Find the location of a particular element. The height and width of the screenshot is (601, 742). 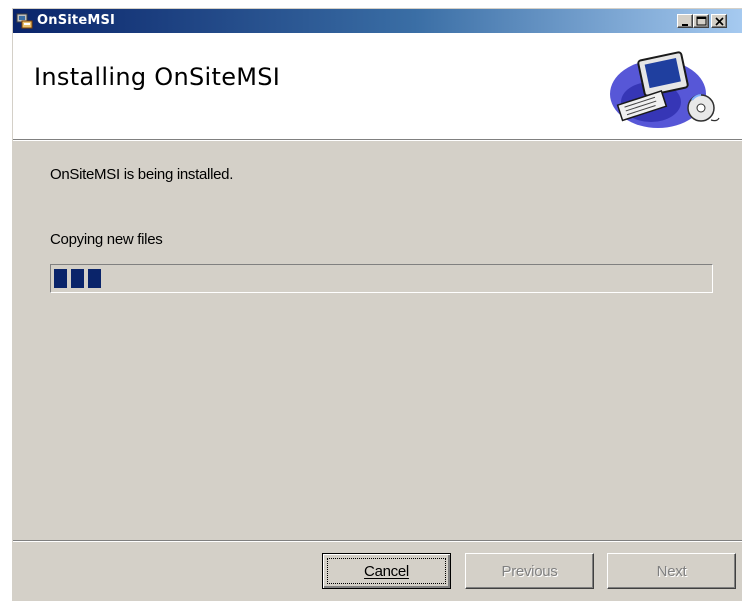

minimize-icon is located at coordinates (685, 25).